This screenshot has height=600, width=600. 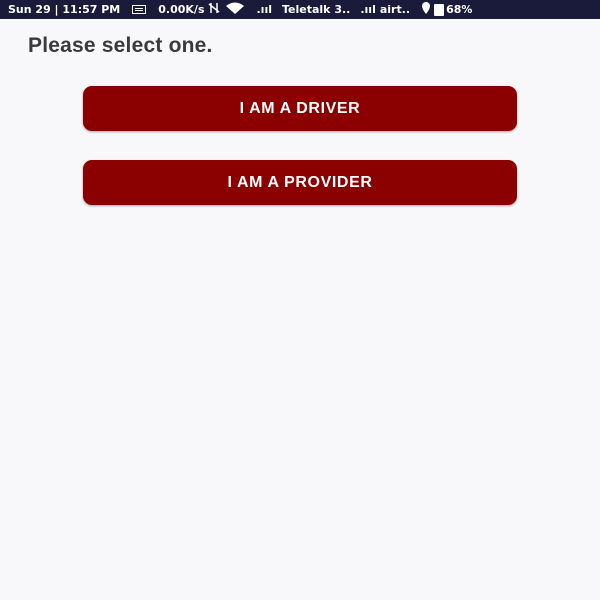 I want to click on battery-icon, so click(x=439, y=9).